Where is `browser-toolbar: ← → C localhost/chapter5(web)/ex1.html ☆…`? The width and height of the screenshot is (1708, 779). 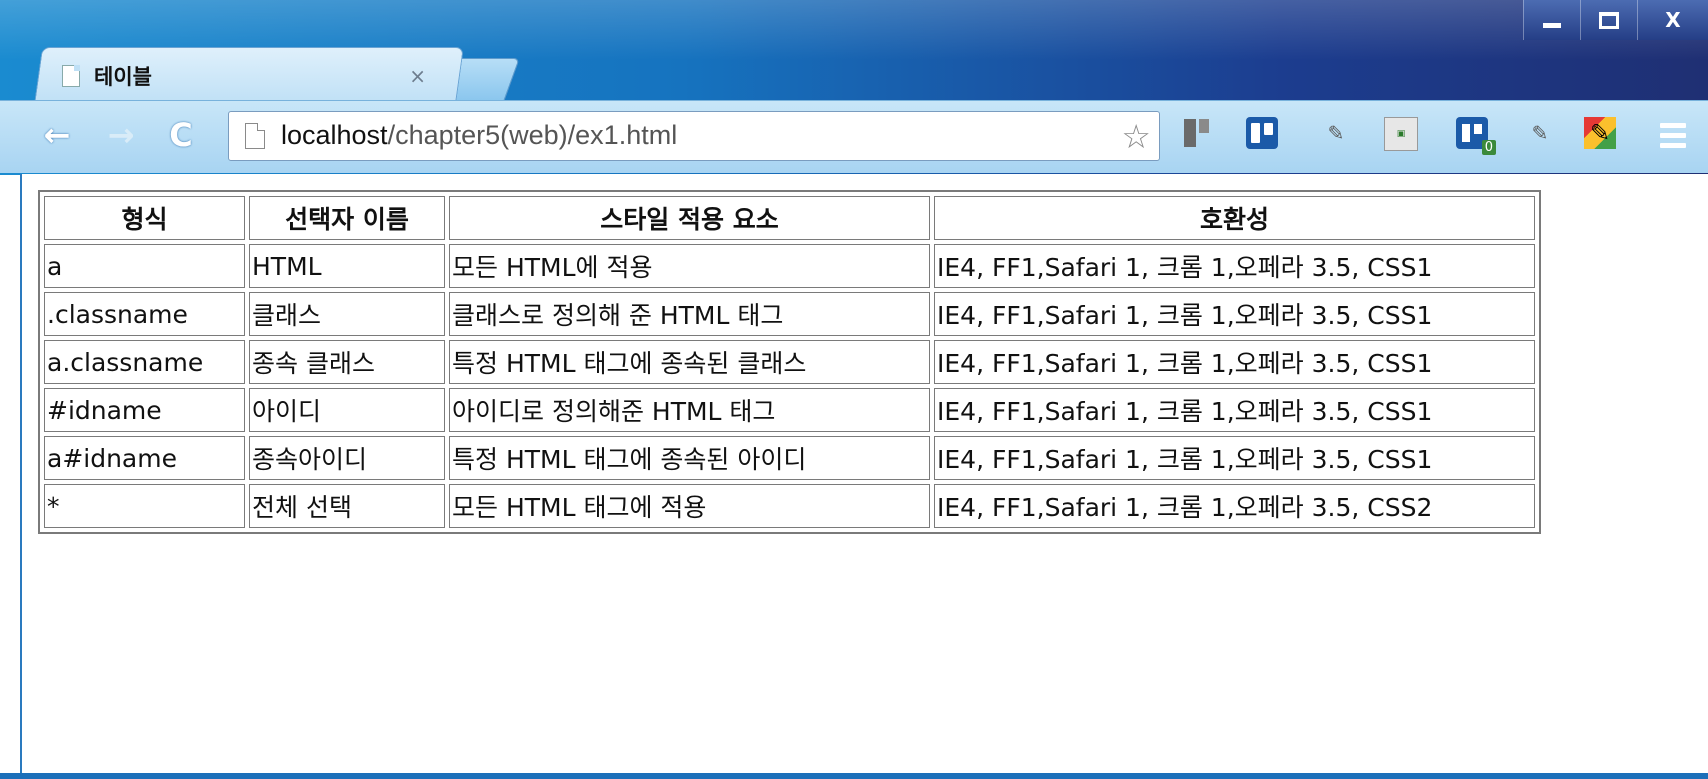
browser-toolbar: ← → C localhost/chapter5(web)/ex1.html ☆… is located at coordinates (854, 136).